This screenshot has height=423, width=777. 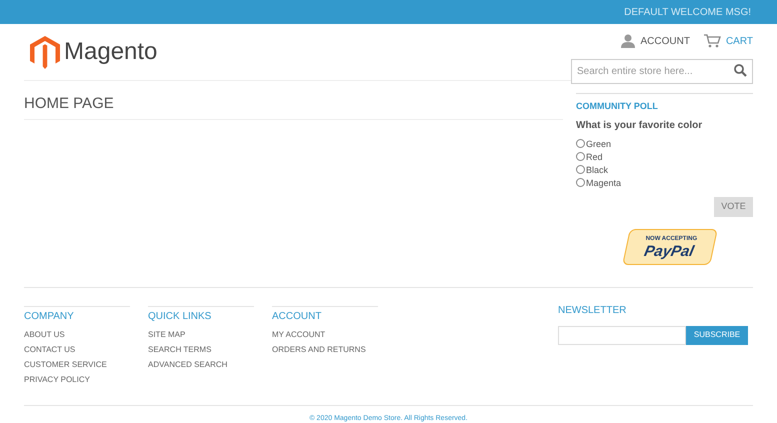 I want to click on newsletter-title: NEWSLETTER, so click(x=593, y=311).